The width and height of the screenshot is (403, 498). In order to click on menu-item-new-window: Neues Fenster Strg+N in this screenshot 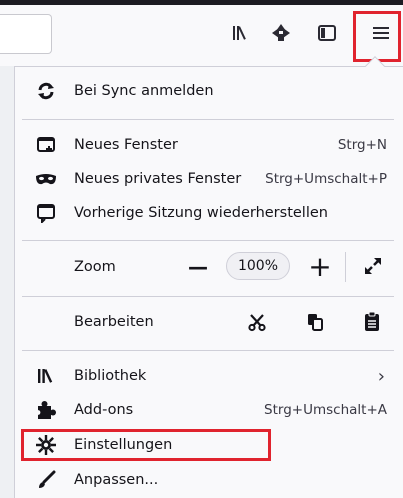, I will do `click(209, 145)`.